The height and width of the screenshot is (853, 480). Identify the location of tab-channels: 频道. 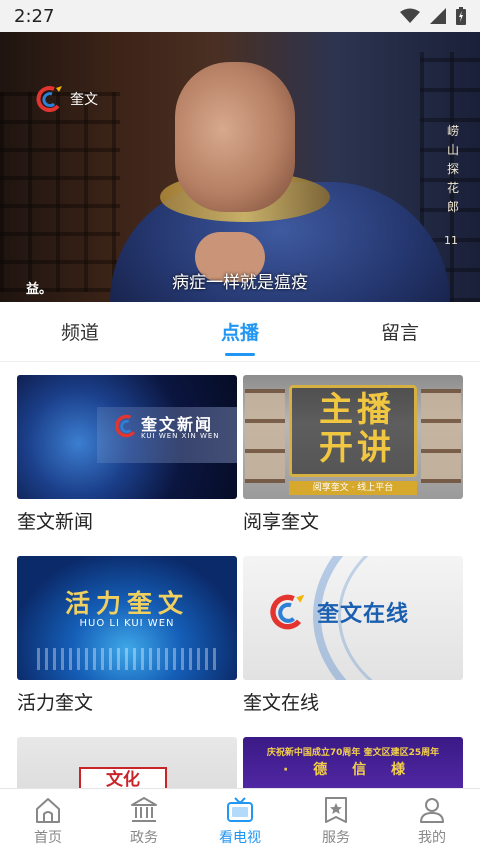
(80, 331).